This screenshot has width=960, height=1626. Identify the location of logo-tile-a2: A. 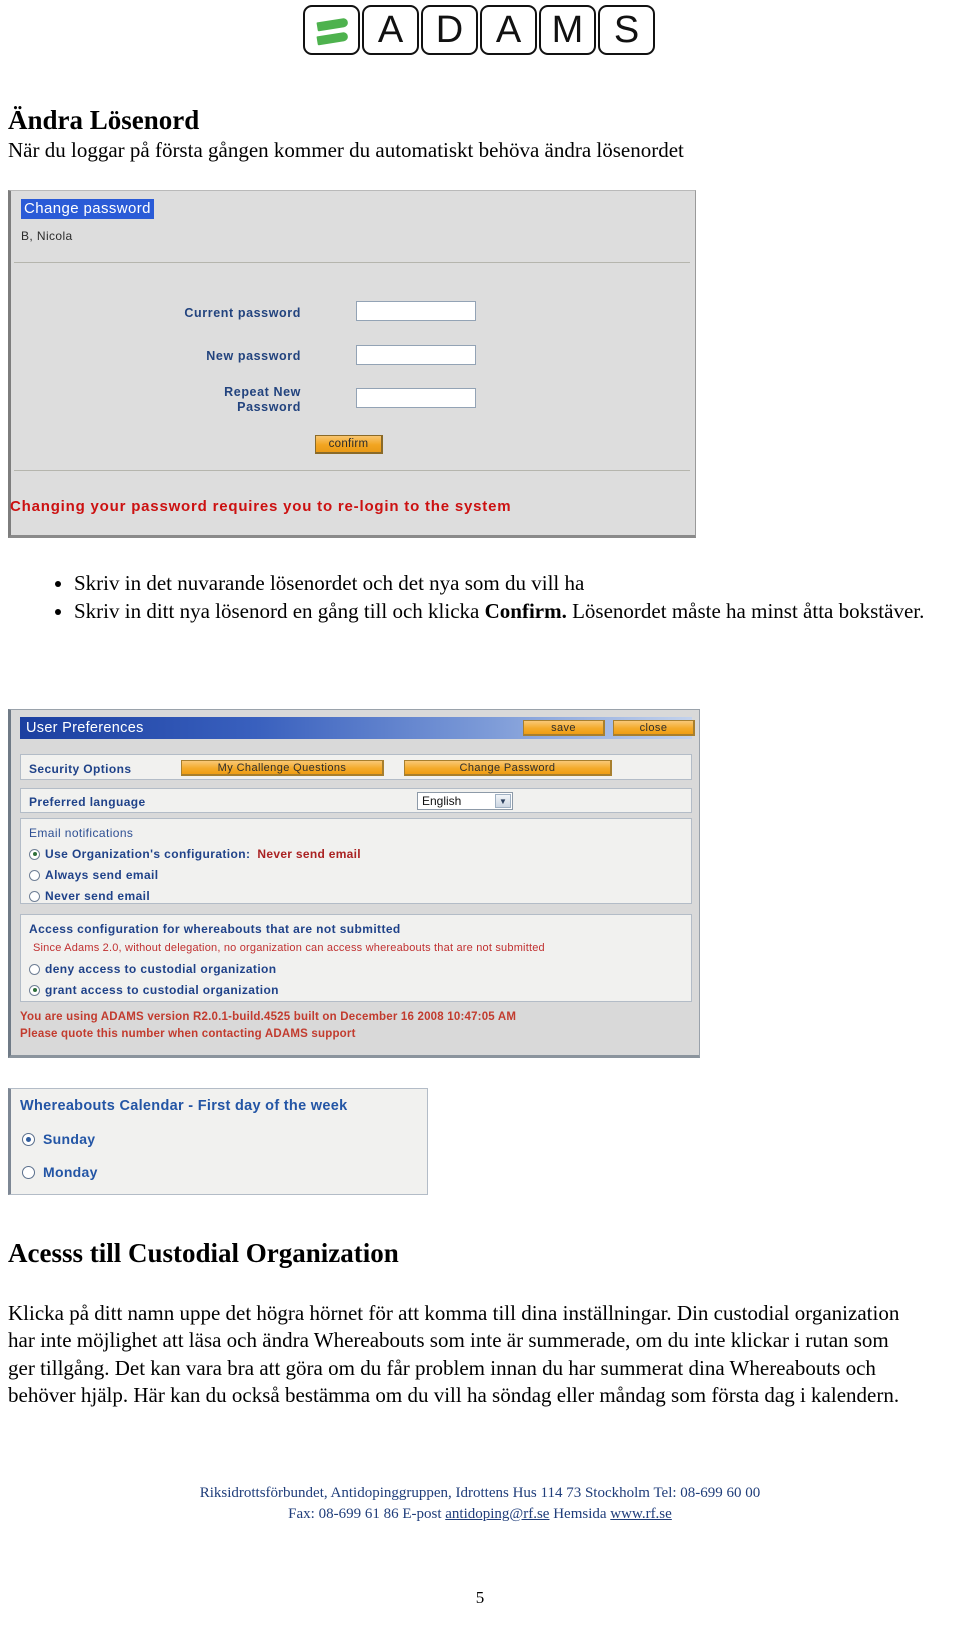
(508, 30).